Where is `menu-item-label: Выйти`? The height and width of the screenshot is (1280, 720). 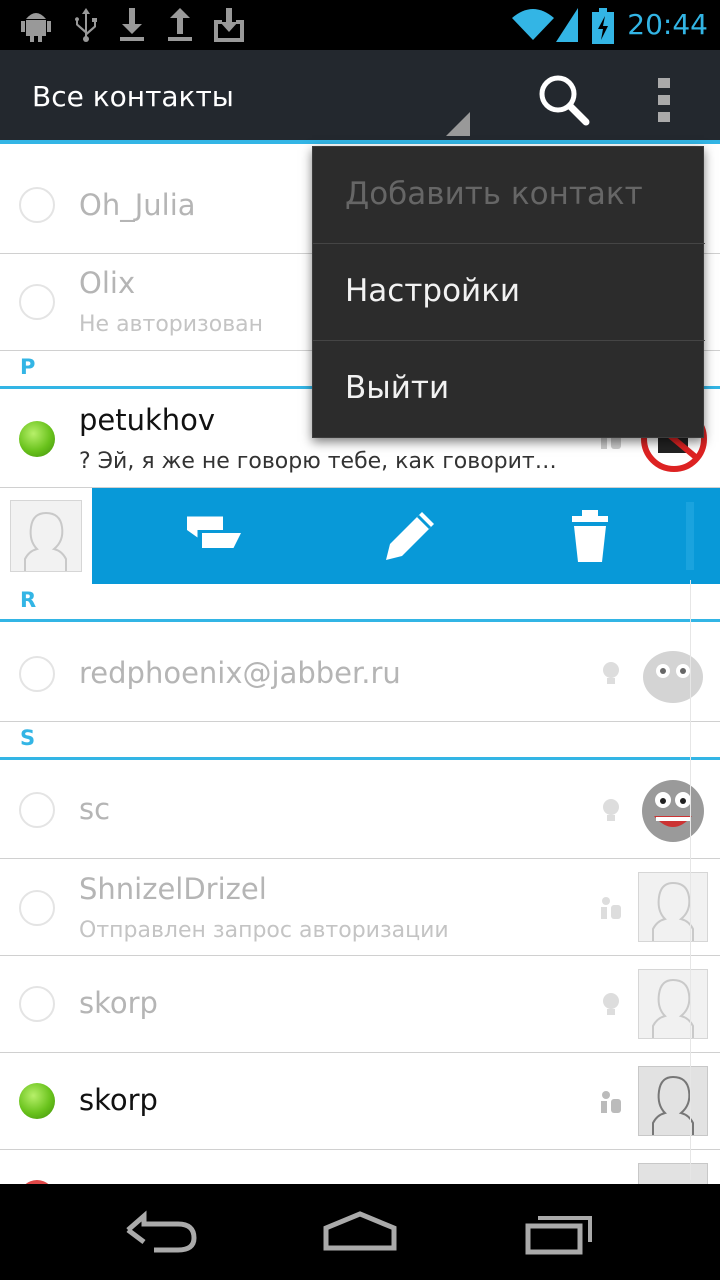 menu-item-label: Выйти is located at coordinates (397, 388).